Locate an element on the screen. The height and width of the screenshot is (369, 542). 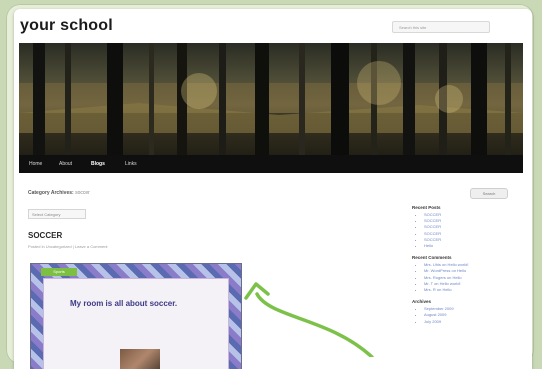
annotation-arrow is located at coordinates (309, 319).